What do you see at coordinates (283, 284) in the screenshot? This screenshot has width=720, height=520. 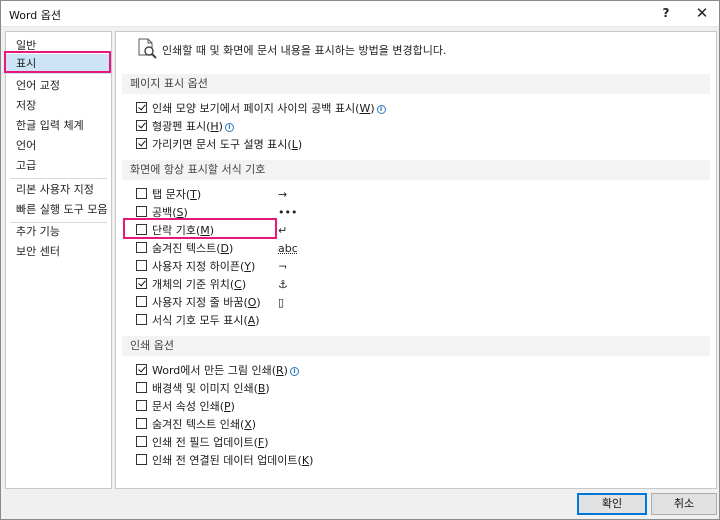 I see `anchor-icon: ⚓` at bounding box center [283, 284].